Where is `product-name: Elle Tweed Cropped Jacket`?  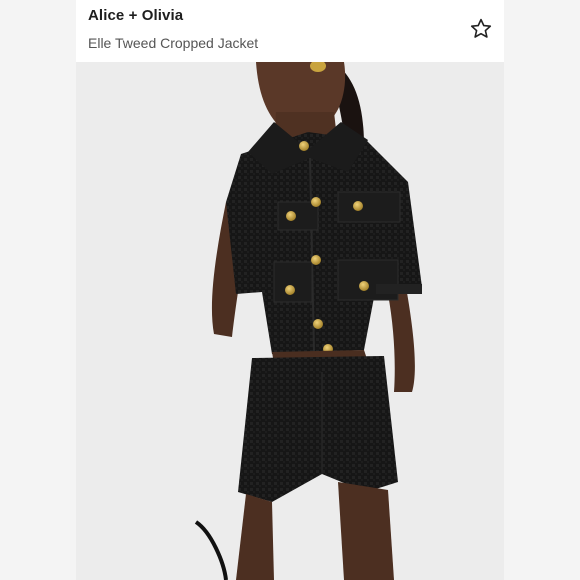 product-name: Elle Tweed Cropped Jacket is located at coordinates (173, 43).